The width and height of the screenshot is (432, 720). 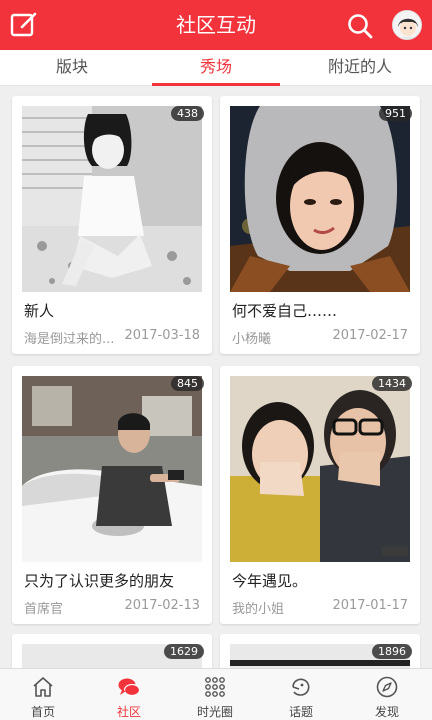 I want to click on tab-showcase: 秀场, so click(x=216, y=68).